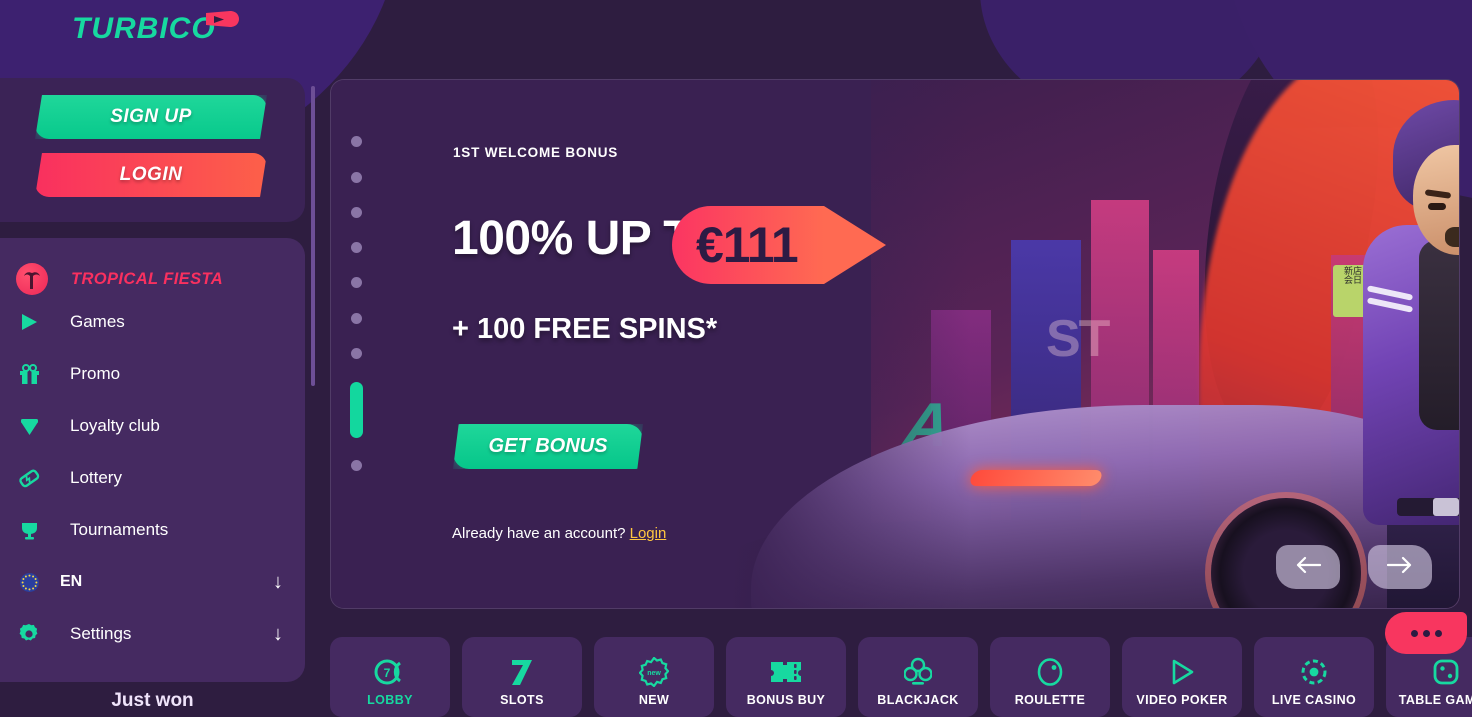  Describe the element at coordinates (786, 672) in the screenshot. I see `bonus-ticket-icon` at that location.